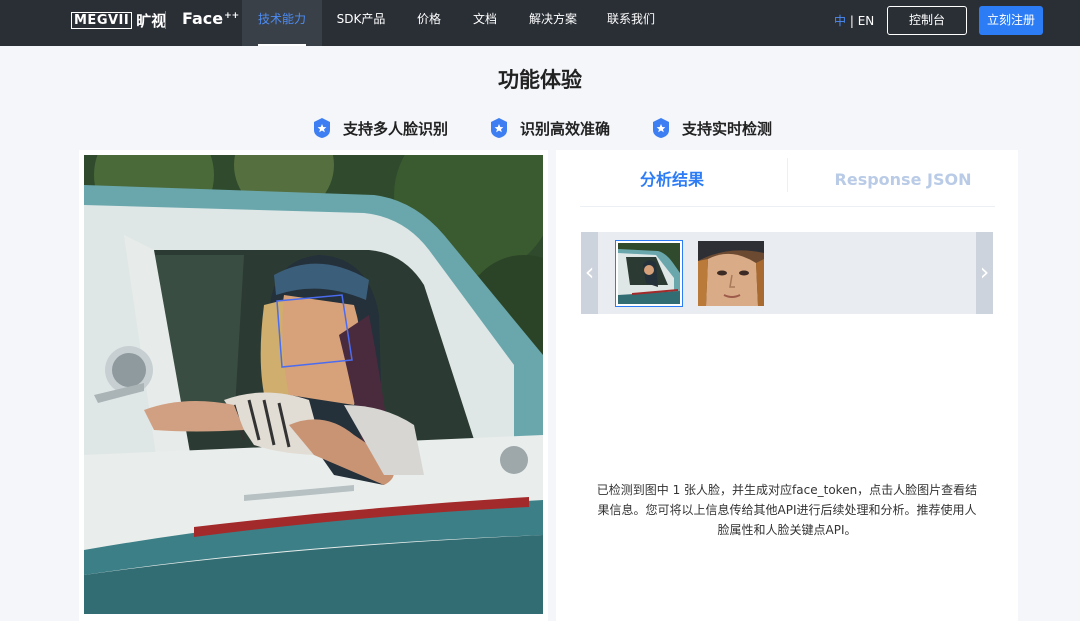 Image resolution: width=1080 pixels, height=621 pixels. I want to click on console-button: 控制台, so click(927, 20).